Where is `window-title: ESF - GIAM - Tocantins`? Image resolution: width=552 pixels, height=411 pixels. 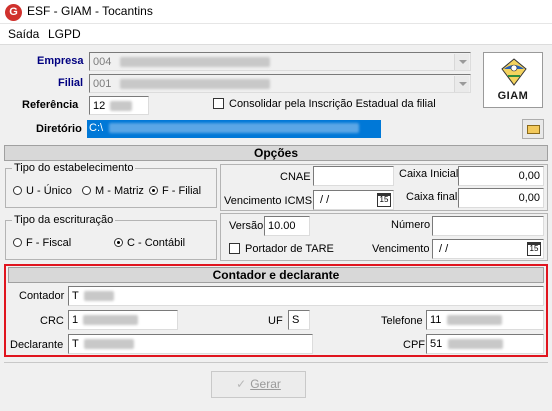
window-title: ESF - GIAM - Tocantins is located at coordinates (90, 11).